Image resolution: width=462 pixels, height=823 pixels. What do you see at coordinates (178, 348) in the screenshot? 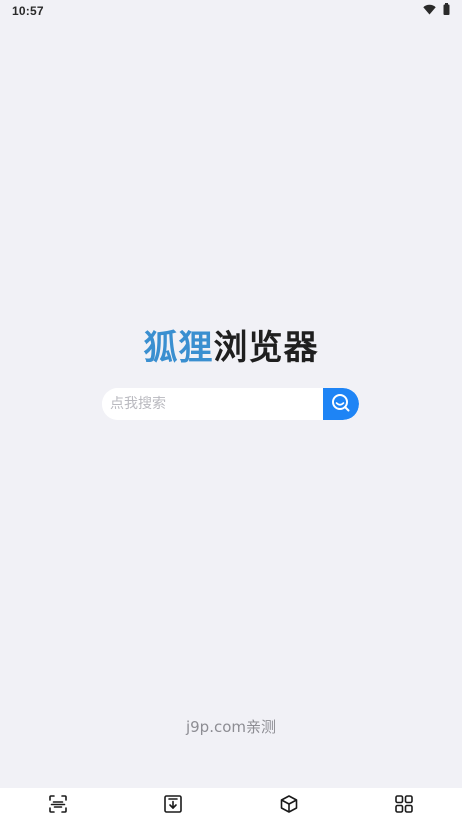
I see `logo-accent-text: 狐狸` at bounding box center [178, 348].